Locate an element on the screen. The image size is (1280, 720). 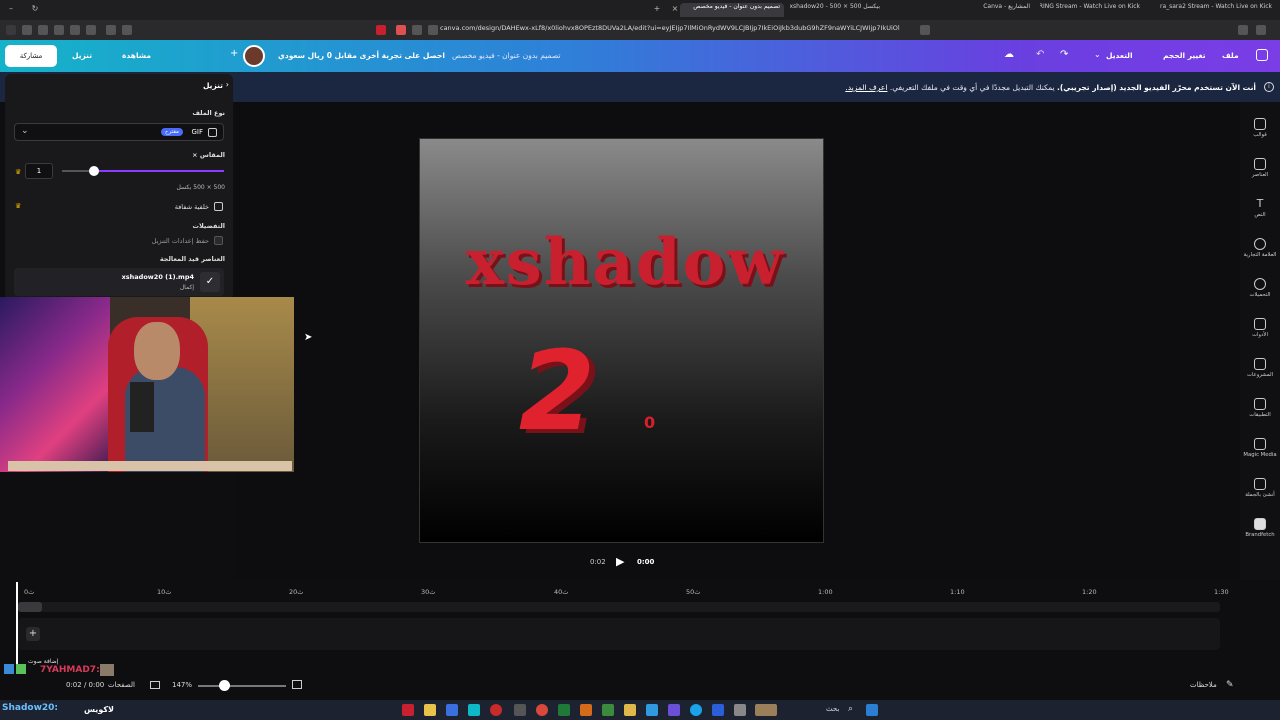
file-type-select: GIF مقترح ⌄ is located at coordinates (119, 132).